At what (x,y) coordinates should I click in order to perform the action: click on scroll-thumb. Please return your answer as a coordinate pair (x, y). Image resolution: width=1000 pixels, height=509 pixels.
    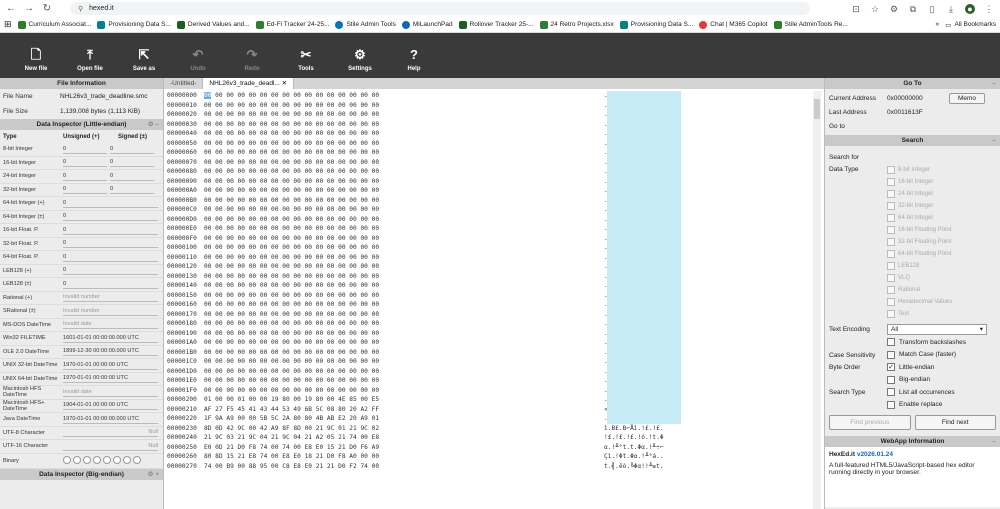
    Looking at the image, I should click on (817, 109).